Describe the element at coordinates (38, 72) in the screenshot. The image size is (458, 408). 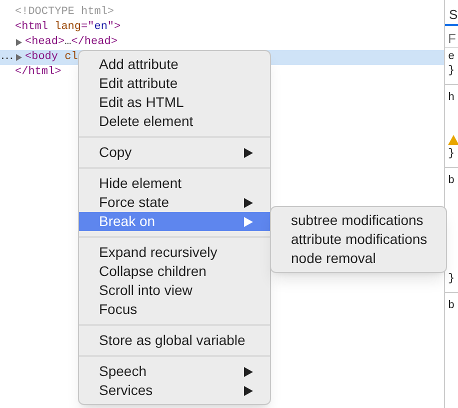
I see `node-markup: </html>` at that location.